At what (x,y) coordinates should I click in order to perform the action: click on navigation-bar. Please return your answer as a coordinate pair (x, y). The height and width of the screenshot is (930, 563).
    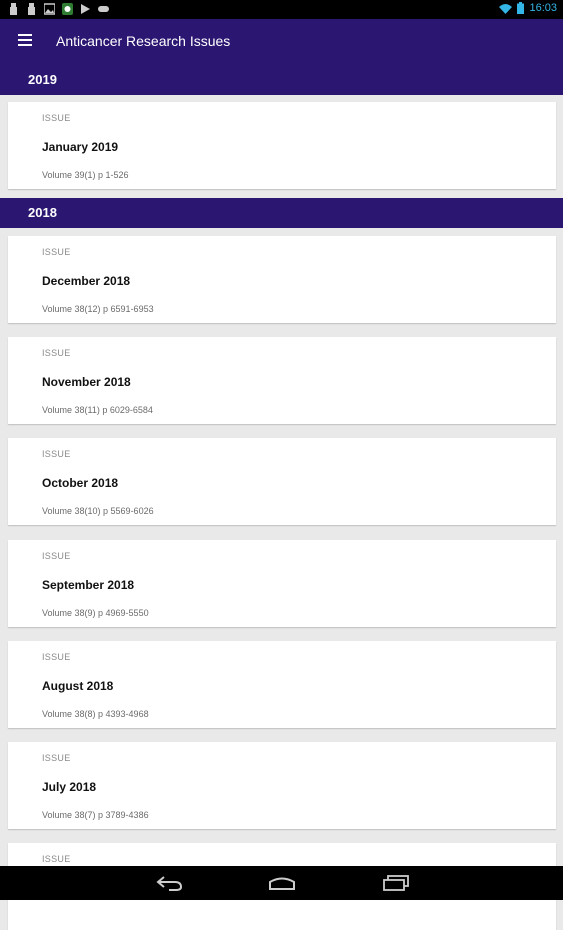
    Looking at the image, I should click on (281, 883).